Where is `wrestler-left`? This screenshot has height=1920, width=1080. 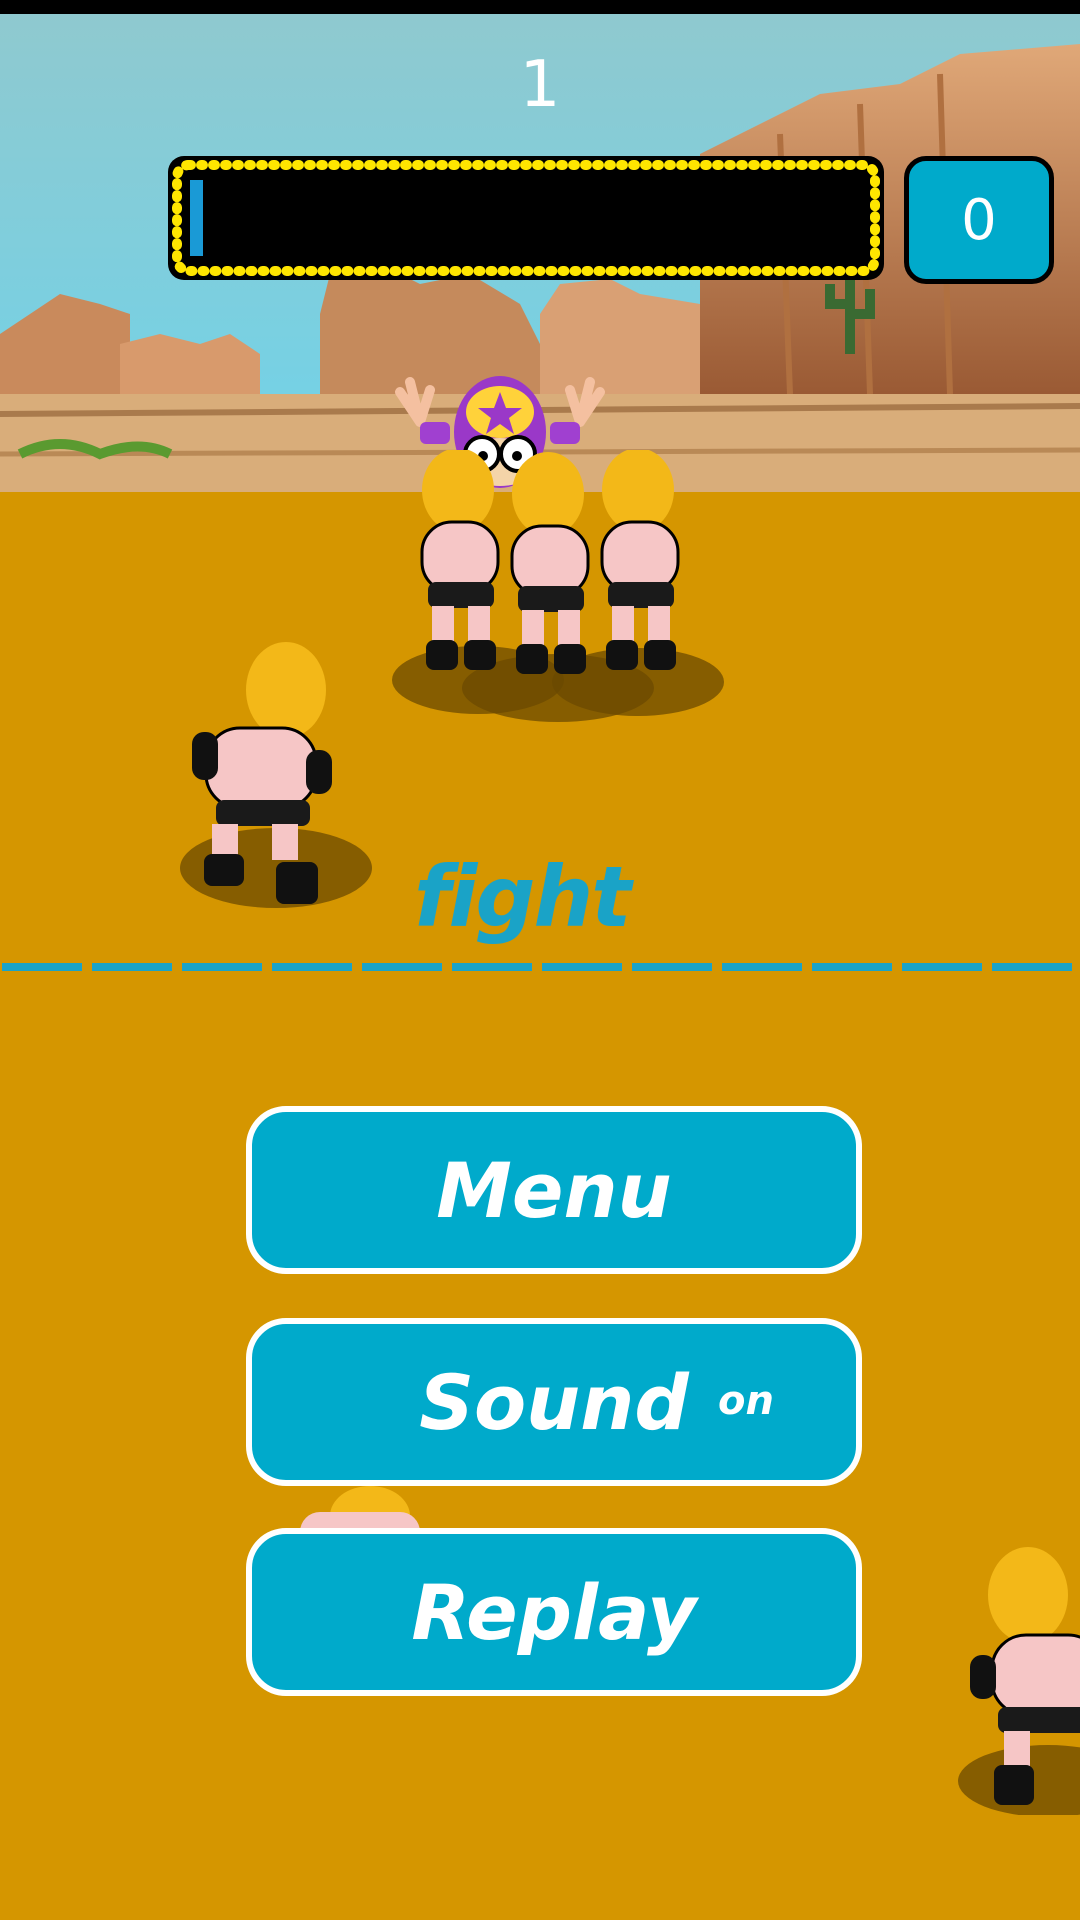 wrestler-left is located at coordinates (281, 780).